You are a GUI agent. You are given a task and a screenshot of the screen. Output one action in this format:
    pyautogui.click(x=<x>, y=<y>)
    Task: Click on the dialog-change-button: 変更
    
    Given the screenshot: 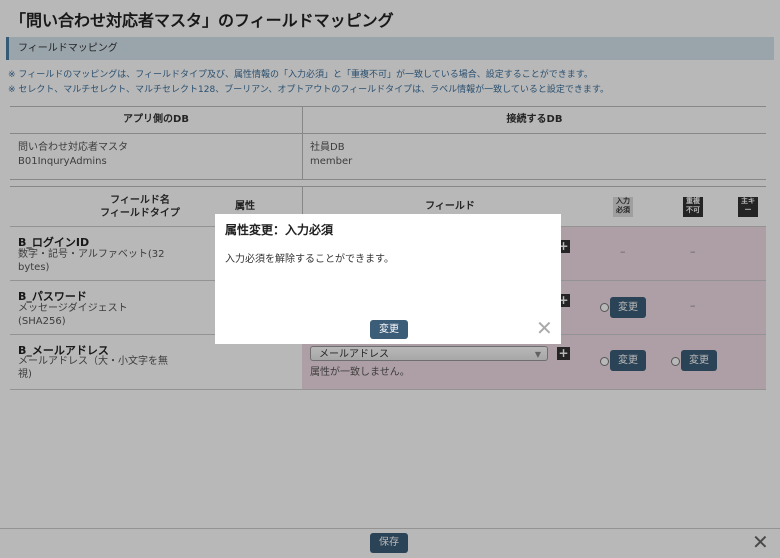 What is the action you would take?
    pyautogui.click(x=389, y=329)
    